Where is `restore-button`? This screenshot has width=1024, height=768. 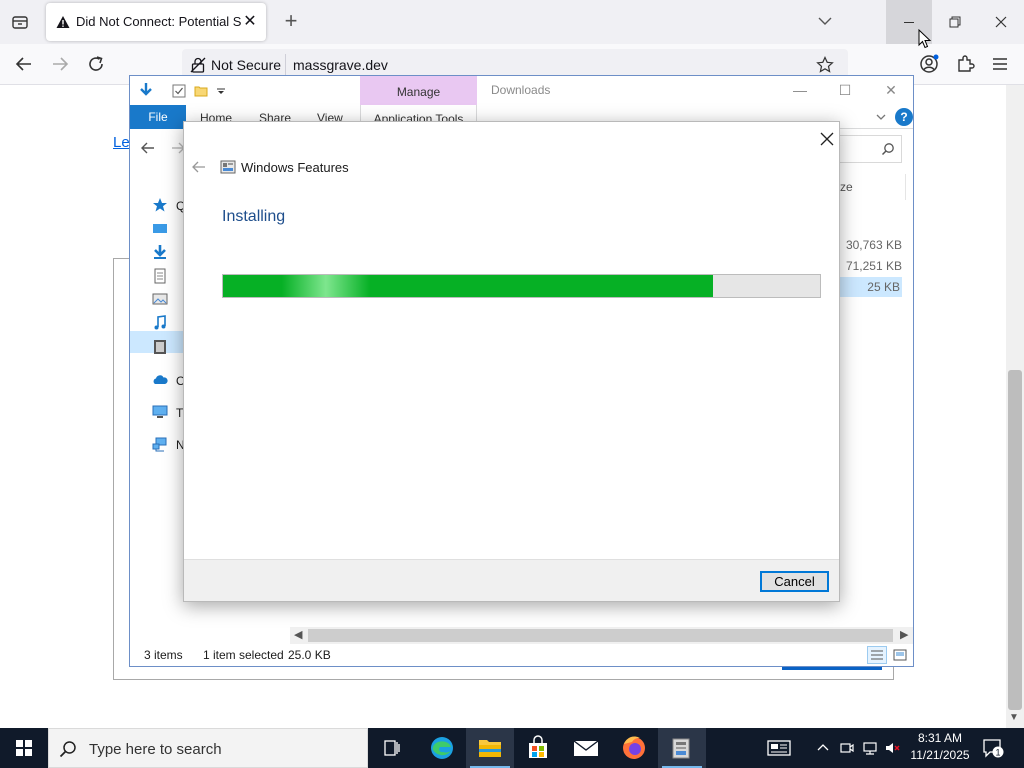 restore-button is located at coordinates (955, 22).